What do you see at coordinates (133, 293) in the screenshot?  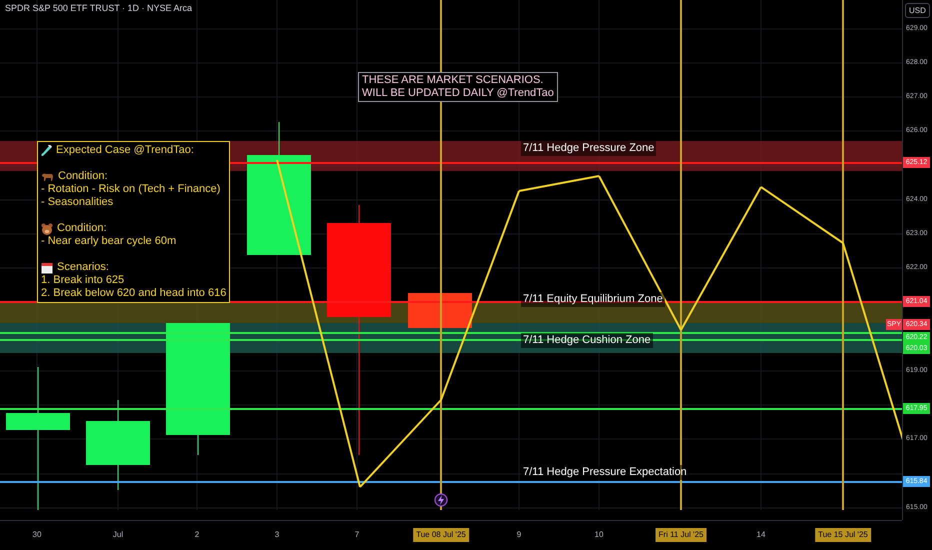 I see `annotation-text: 2. Break below 620 and head into 616` at bounding box center [133, 293].